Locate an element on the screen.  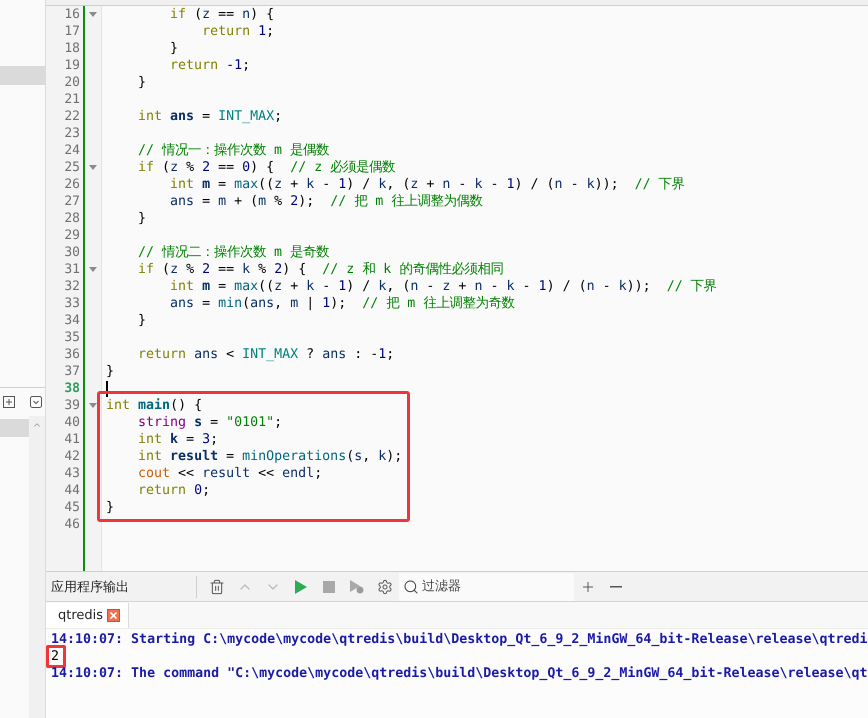
code-line: if (z == n) { is located at coordinates (221, 14).